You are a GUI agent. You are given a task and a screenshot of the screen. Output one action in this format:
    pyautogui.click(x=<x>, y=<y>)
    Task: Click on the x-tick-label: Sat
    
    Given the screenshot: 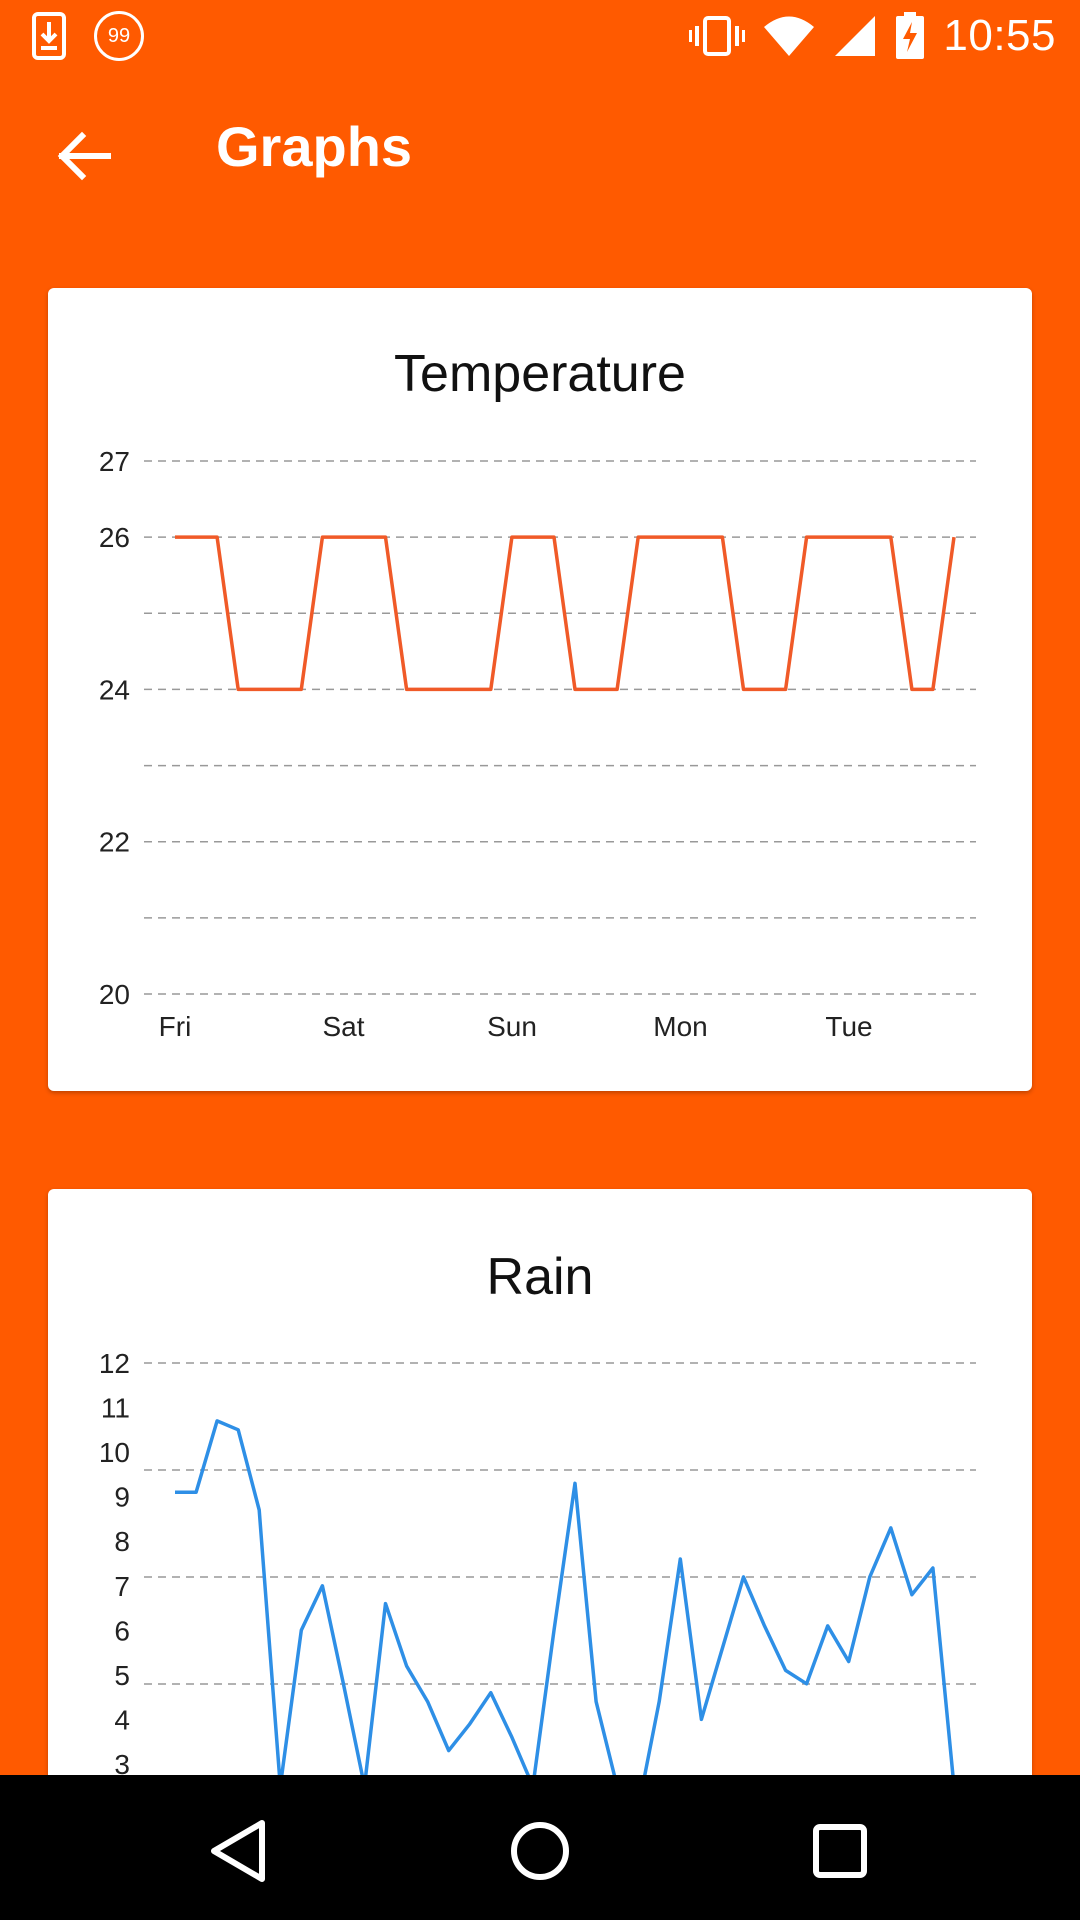 What is the action you would take?
    pyautogui.click(x=343, y=1026)
    